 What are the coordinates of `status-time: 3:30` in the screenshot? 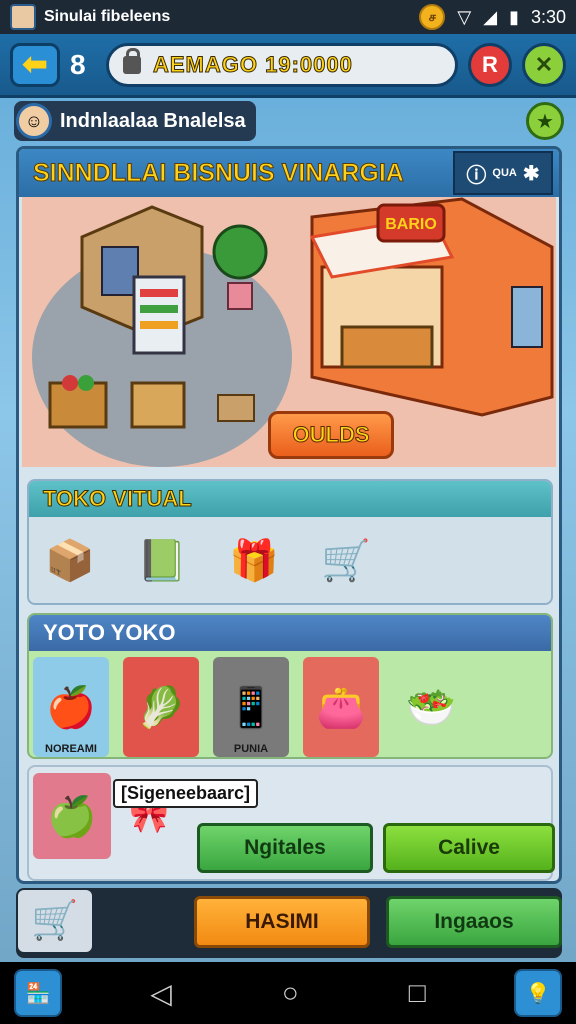 It's located at (548, 16).